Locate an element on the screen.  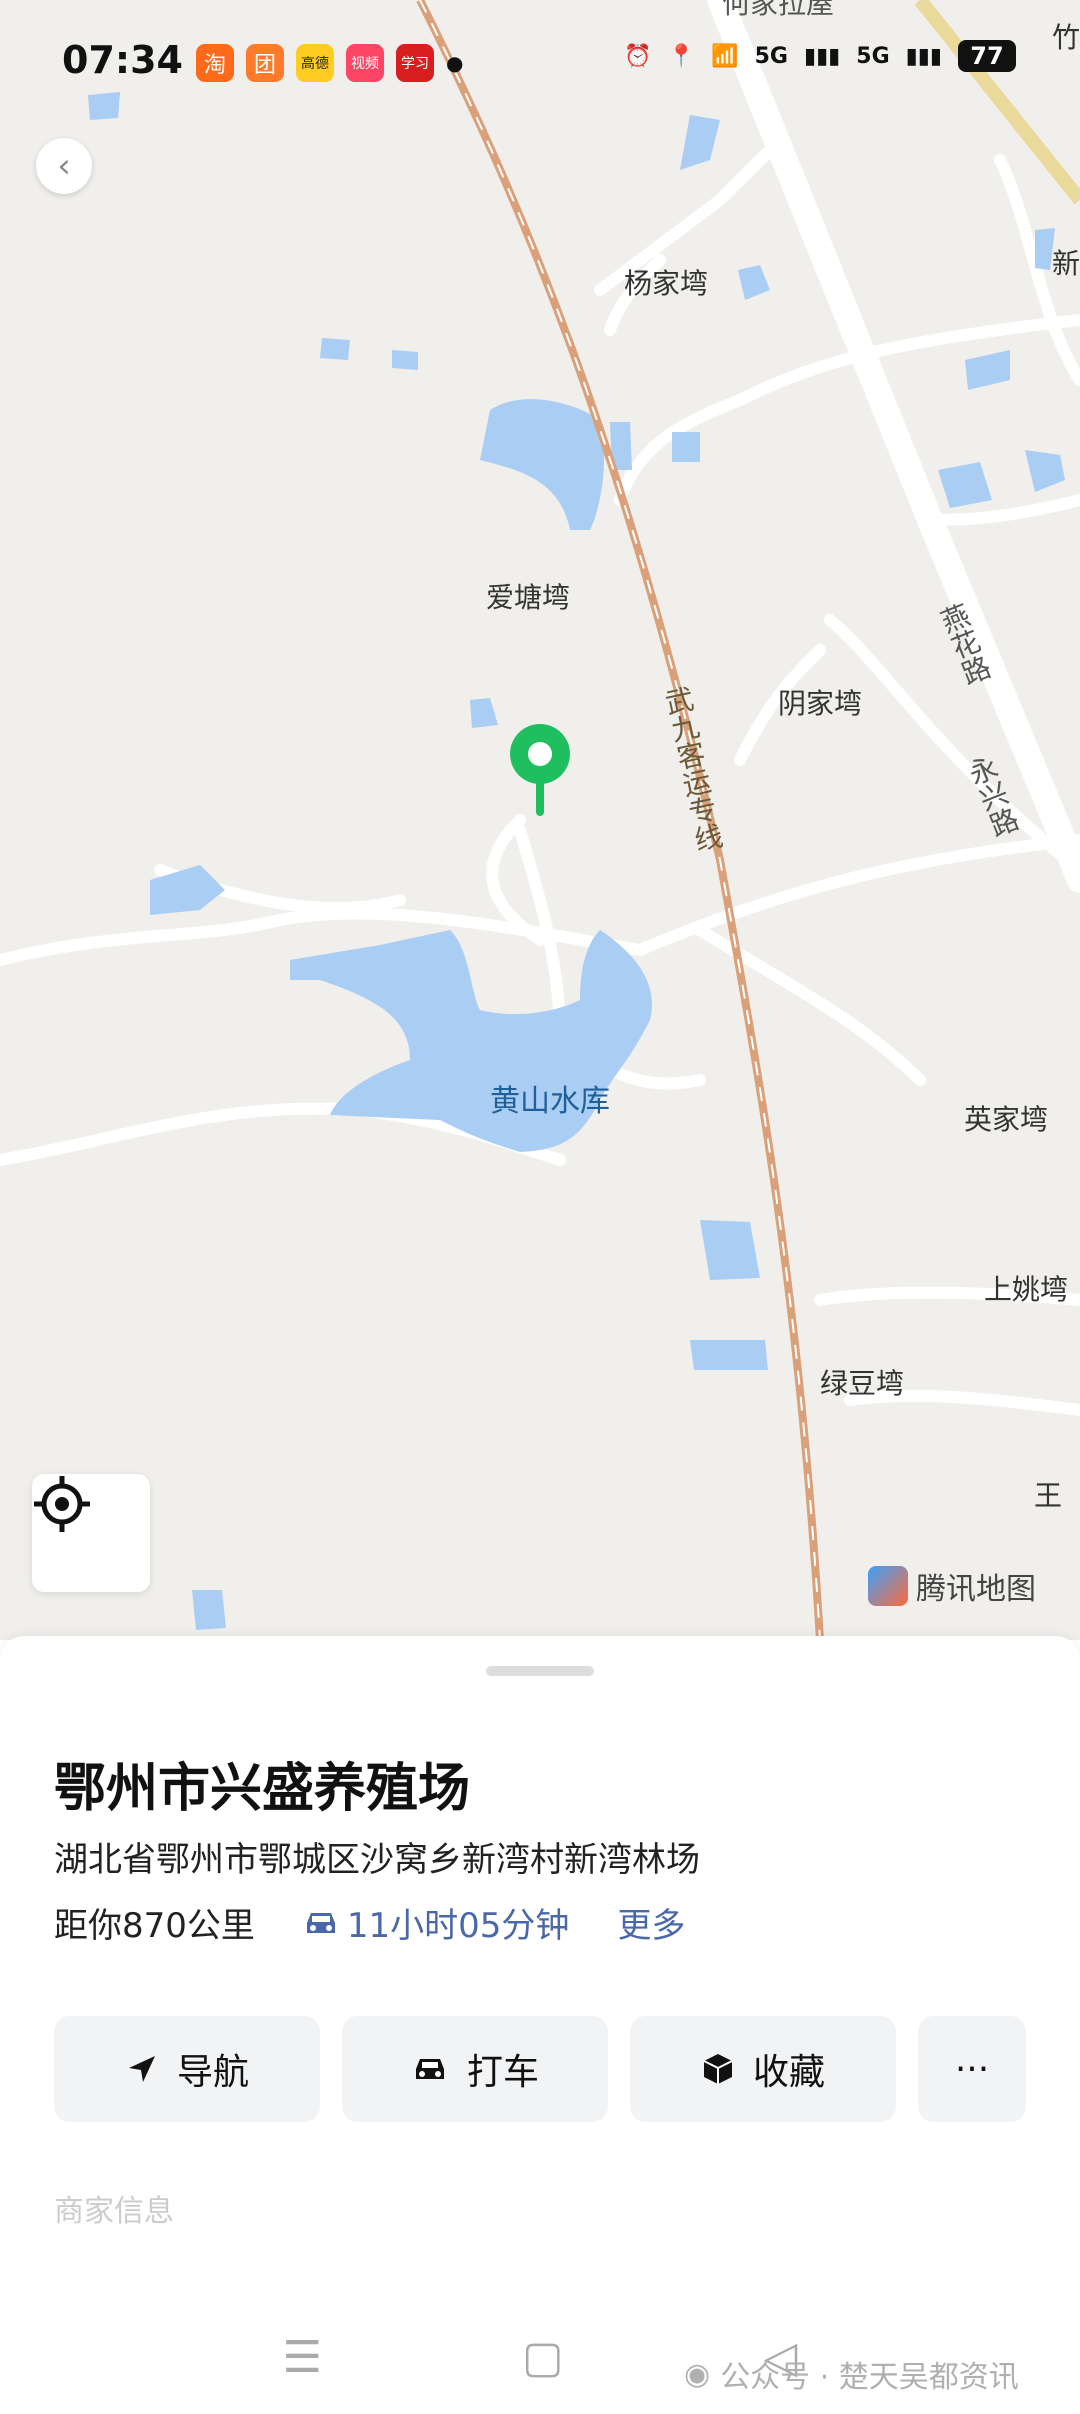
chevron-left-icon: ‹ is located at coordinates (64, 166).